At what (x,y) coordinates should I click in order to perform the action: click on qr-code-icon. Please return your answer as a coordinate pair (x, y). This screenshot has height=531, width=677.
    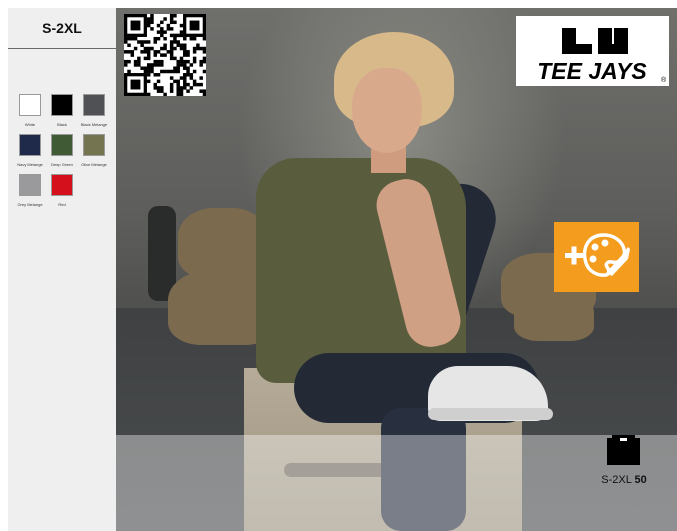
    Looking at the image, I should click on (165, 55).